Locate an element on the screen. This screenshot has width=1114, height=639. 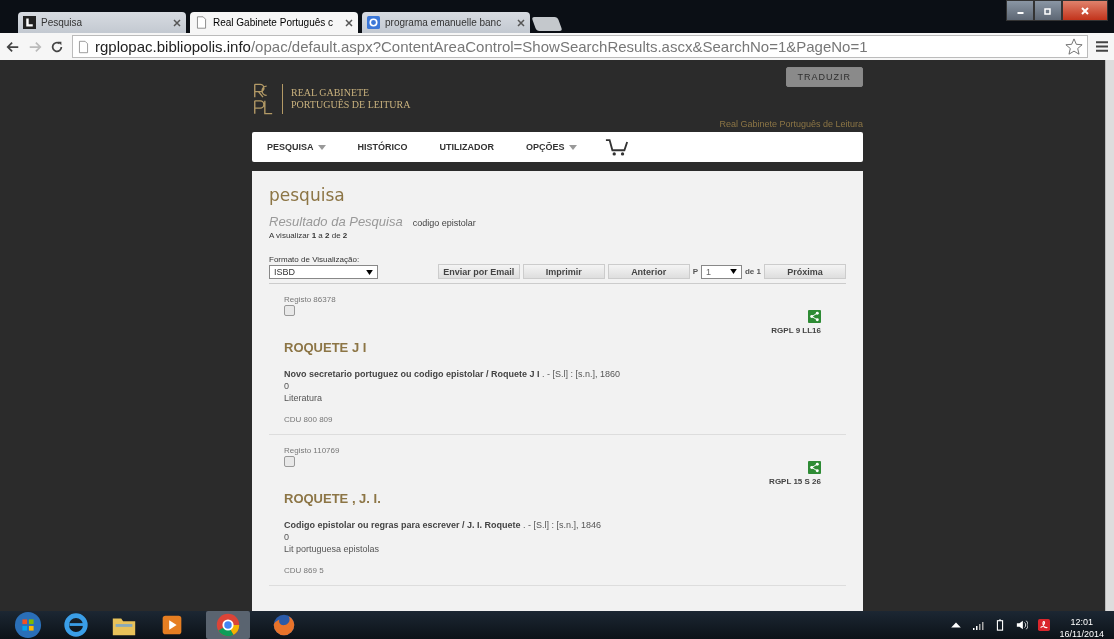
record-subject: Literatura is located at coordinates (304, 398).